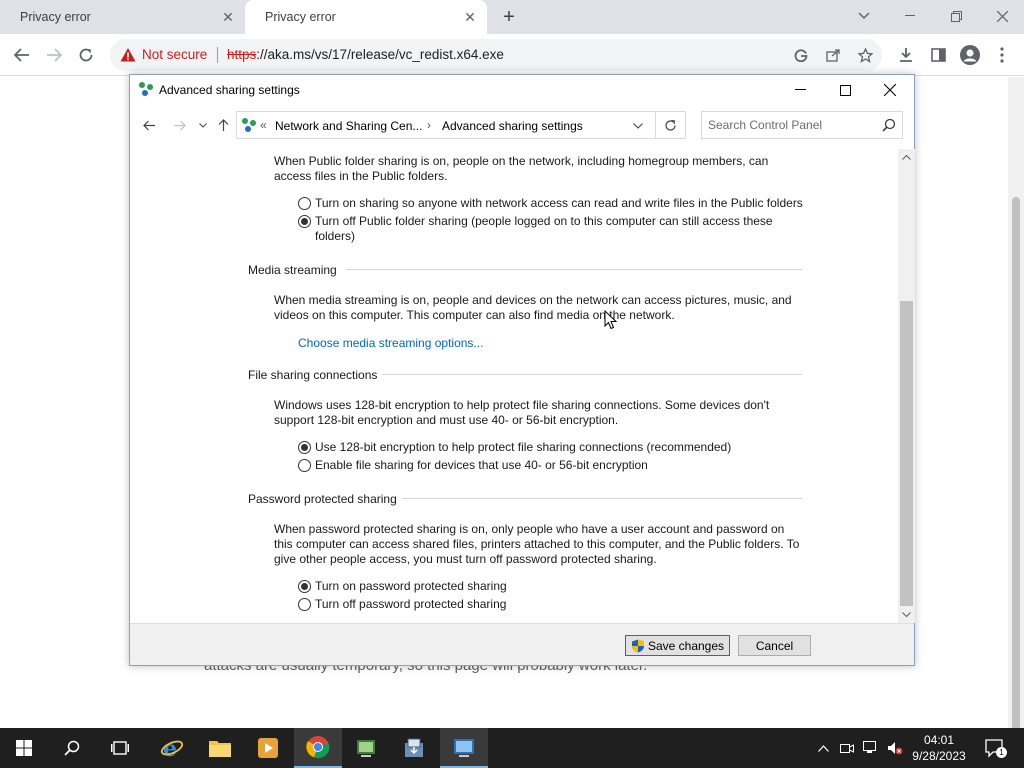  I want to click on new-tab-button: +, so click(509, 17).